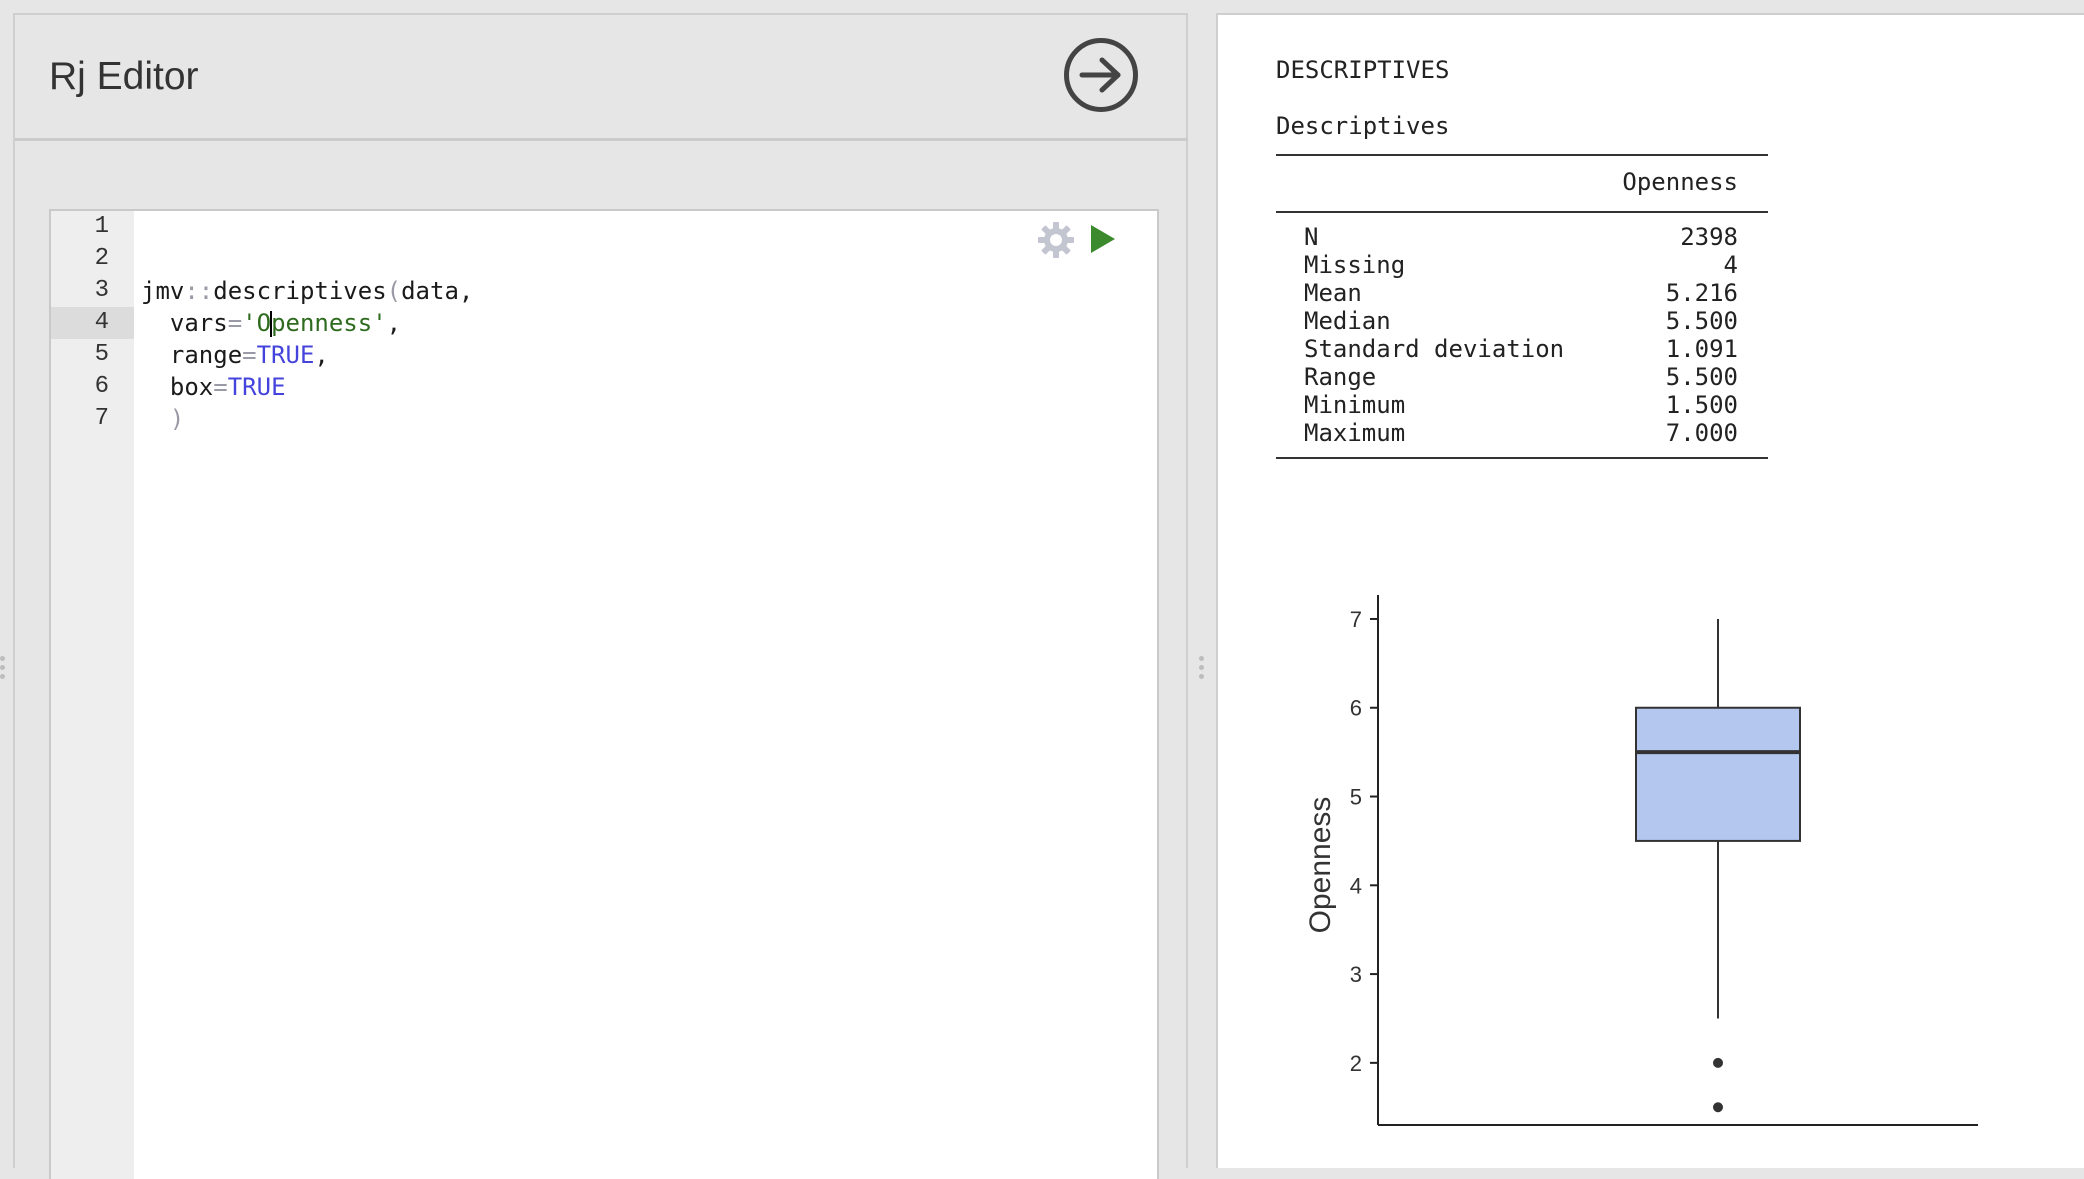  Describe the element at coordinates (1356, 797) in the screenshot. I see `y-tick-label: 5` at that location.